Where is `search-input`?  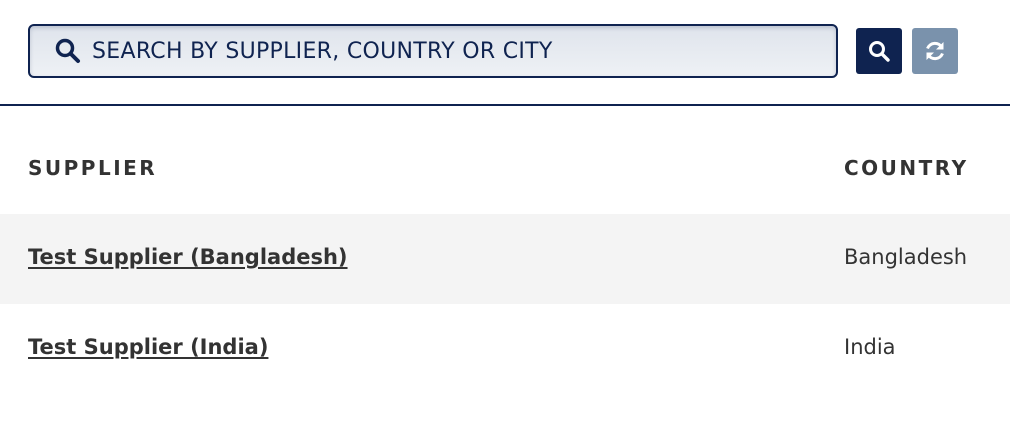
search-input is located at coordinates (457, 51).